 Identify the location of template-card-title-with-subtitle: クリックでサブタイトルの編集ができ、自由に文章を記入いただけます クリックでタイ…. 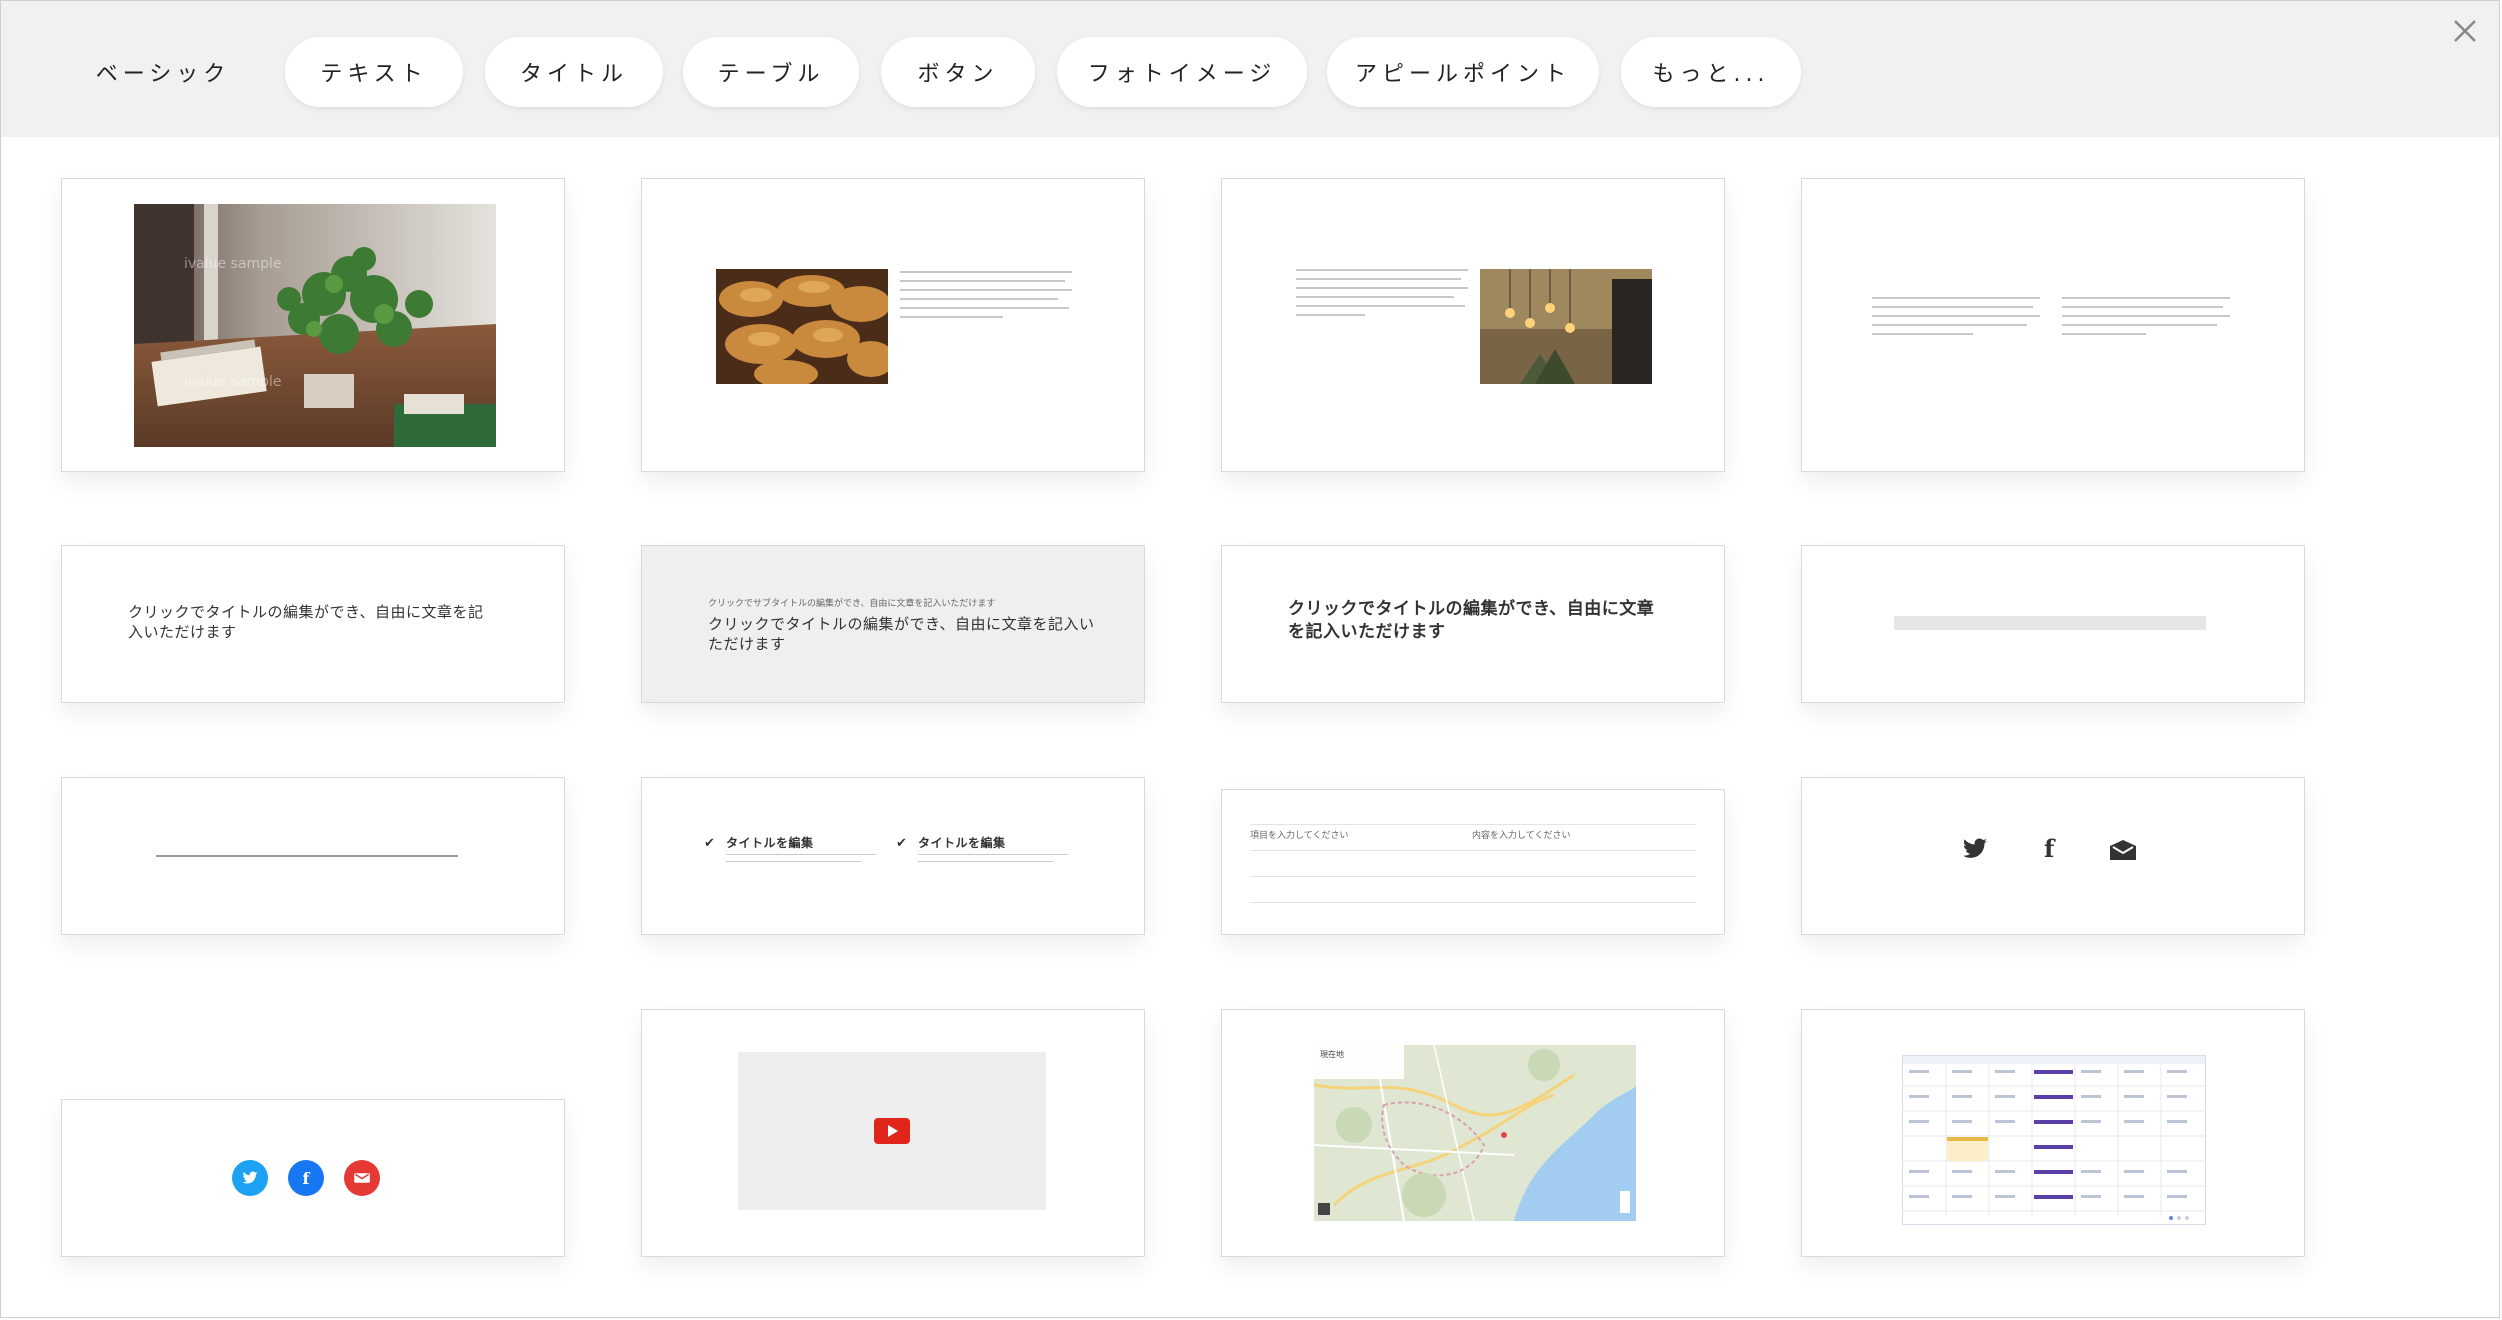
(893, 624).